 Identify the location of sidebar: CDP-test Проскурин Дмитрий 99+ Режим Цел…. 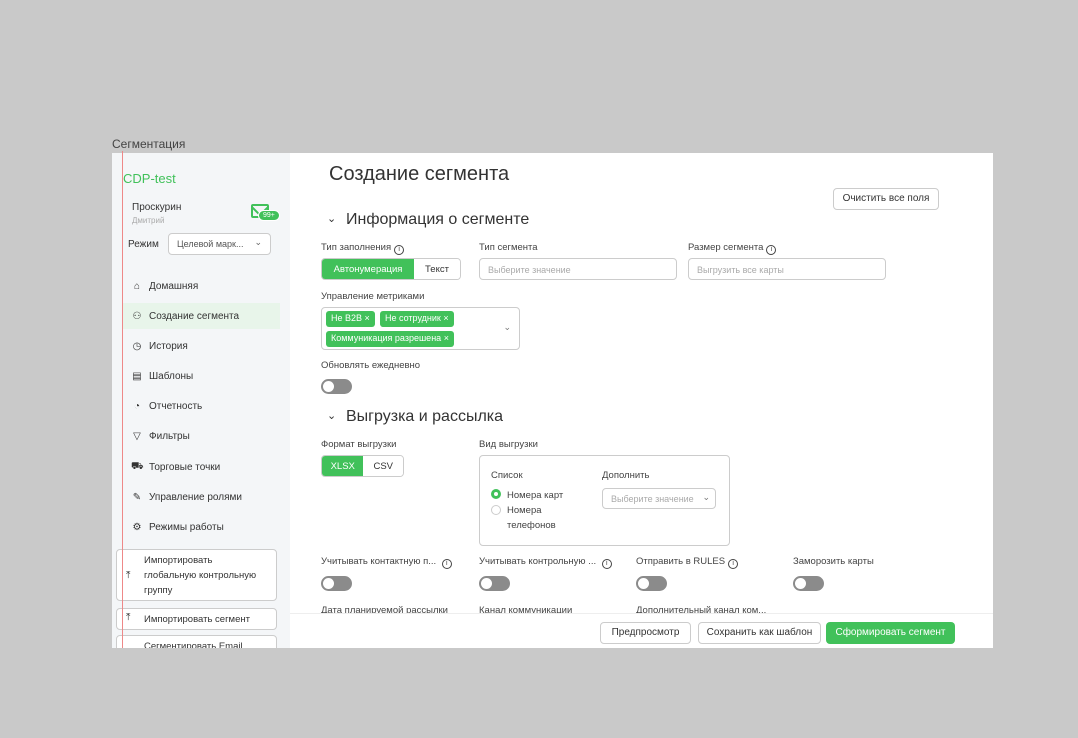
(201, 400).